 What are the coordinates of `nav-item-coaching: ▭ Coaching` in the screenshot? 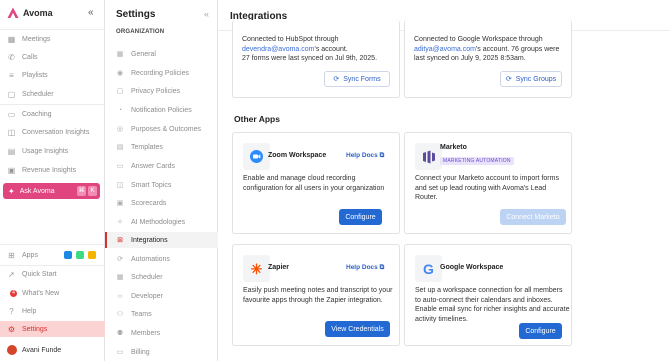 It's located at (52, 114).